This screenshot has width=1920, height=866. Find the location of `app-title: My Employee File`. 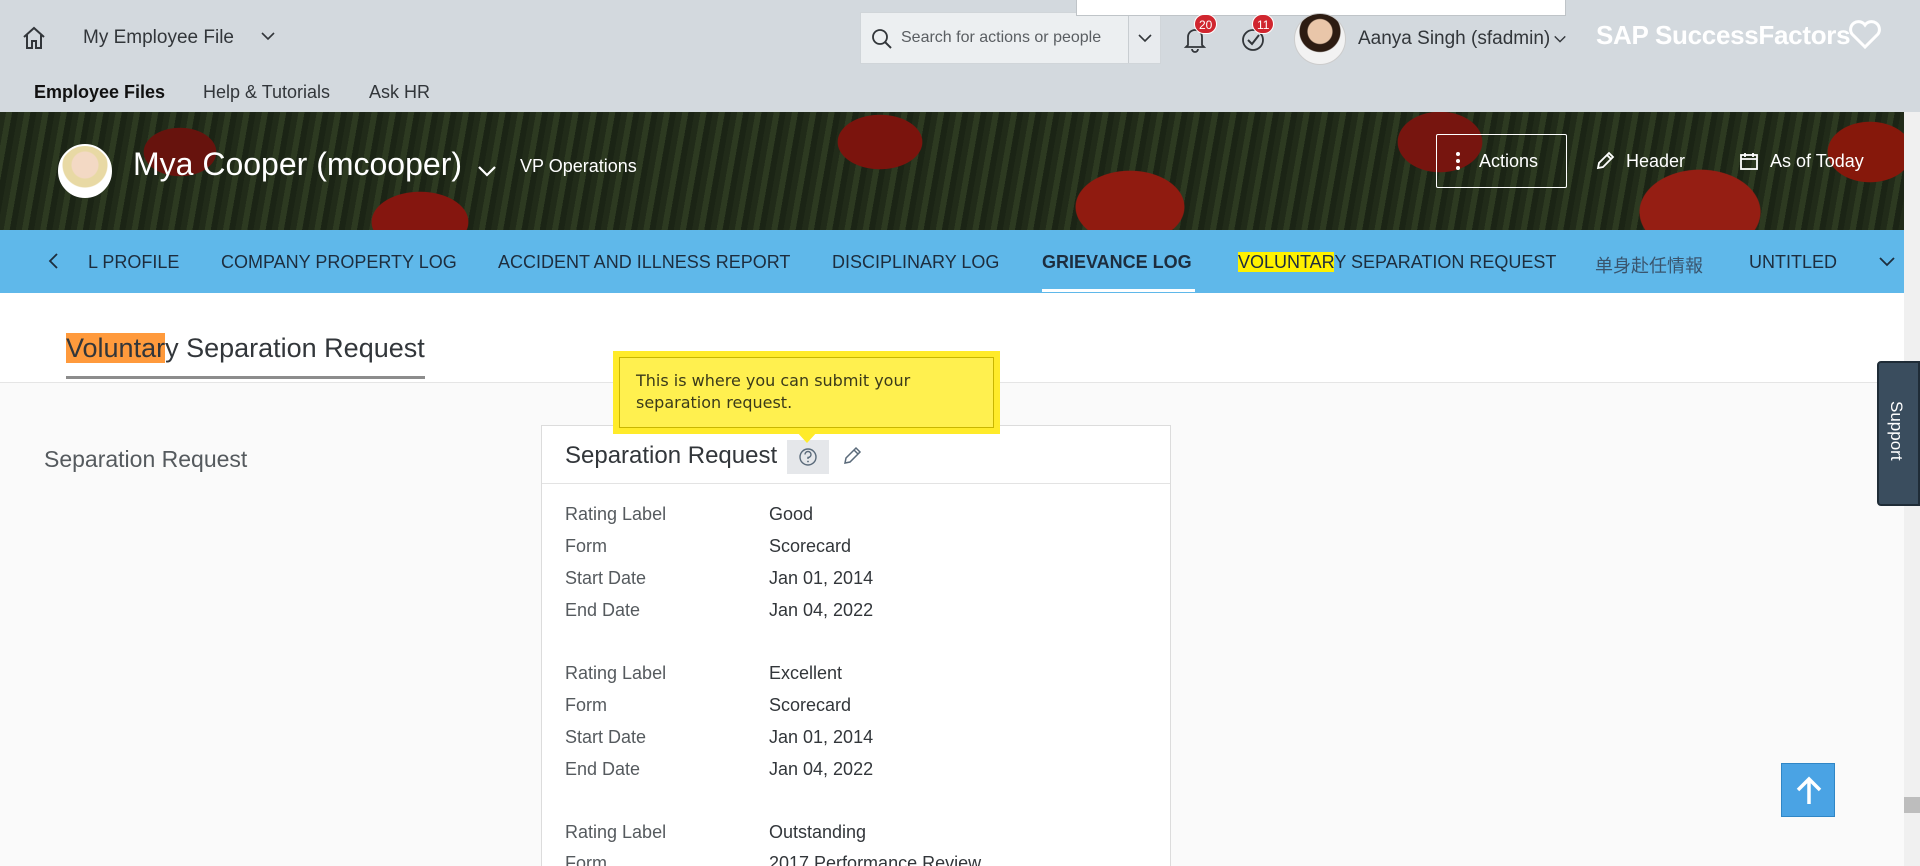

app-title: My Employee File is located at coordinates (158, 38).